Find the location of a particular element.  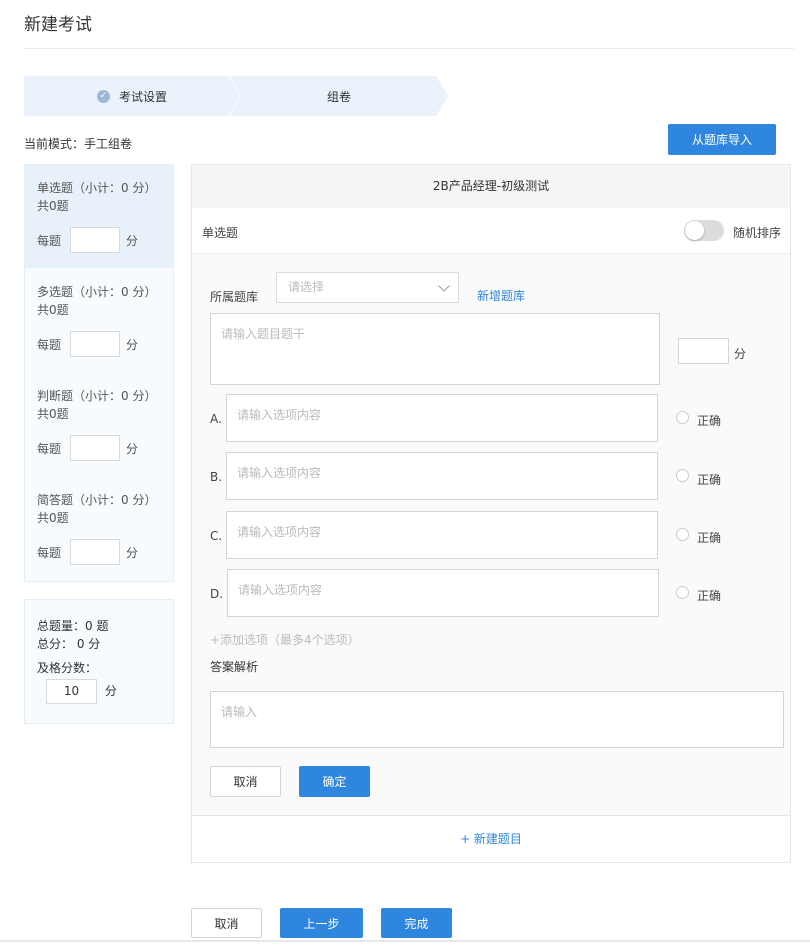

option-a-input: 请输入选项内容 is located at coordinates (442, 418).